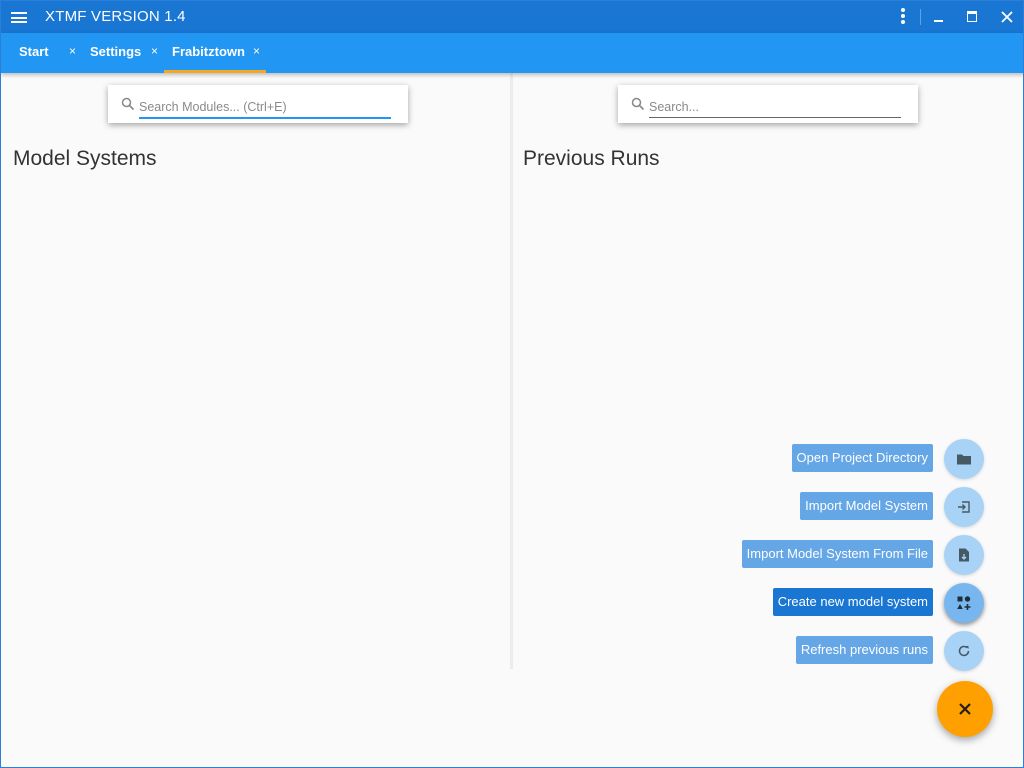  Describe the element at coordinates (85, 158) in the screenshot. I see `model-systems-title: Model Systems` at that location.